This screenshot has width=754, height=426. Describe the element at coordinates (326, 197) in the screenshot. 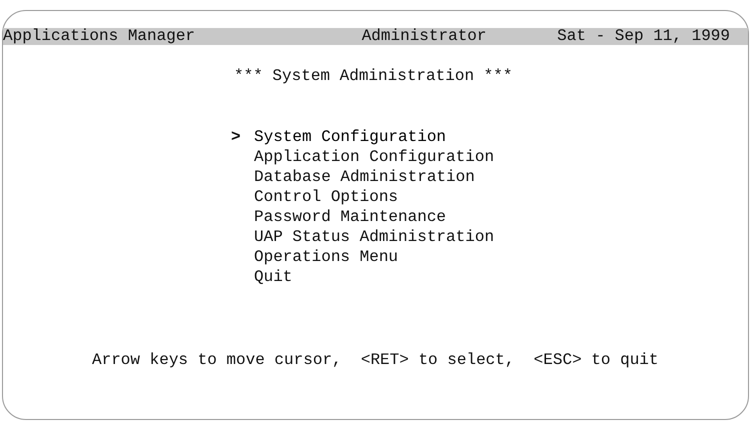

I see `menu-item: Control Options` at that location.